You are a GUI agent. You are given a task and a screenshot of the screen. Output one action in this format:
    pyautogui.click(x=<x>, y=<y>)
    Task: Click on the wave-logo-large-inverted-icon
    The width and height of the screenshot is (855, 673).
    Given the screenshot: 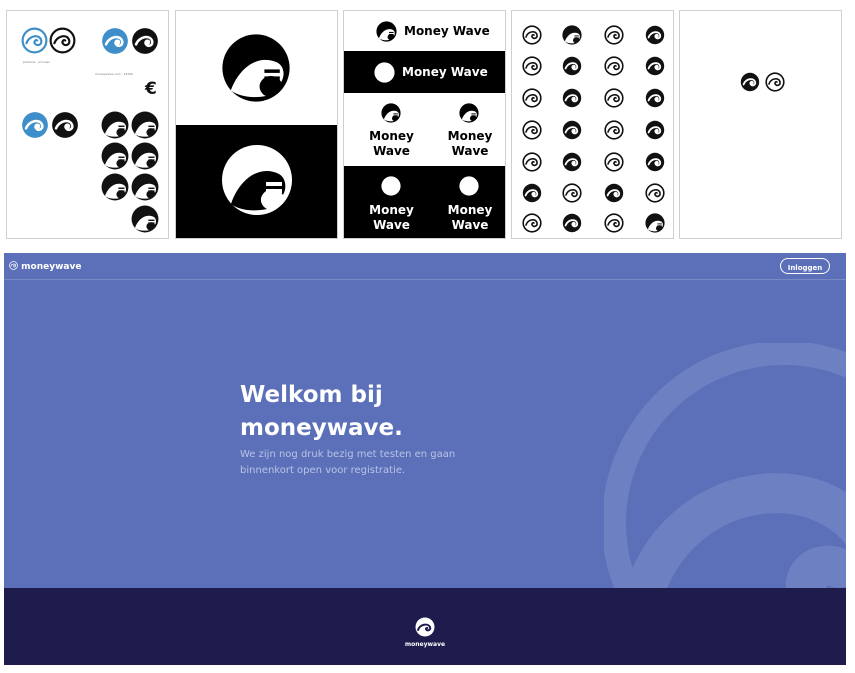 What is the action you would take?
    pyautogui.click(x=257, y=180)
    